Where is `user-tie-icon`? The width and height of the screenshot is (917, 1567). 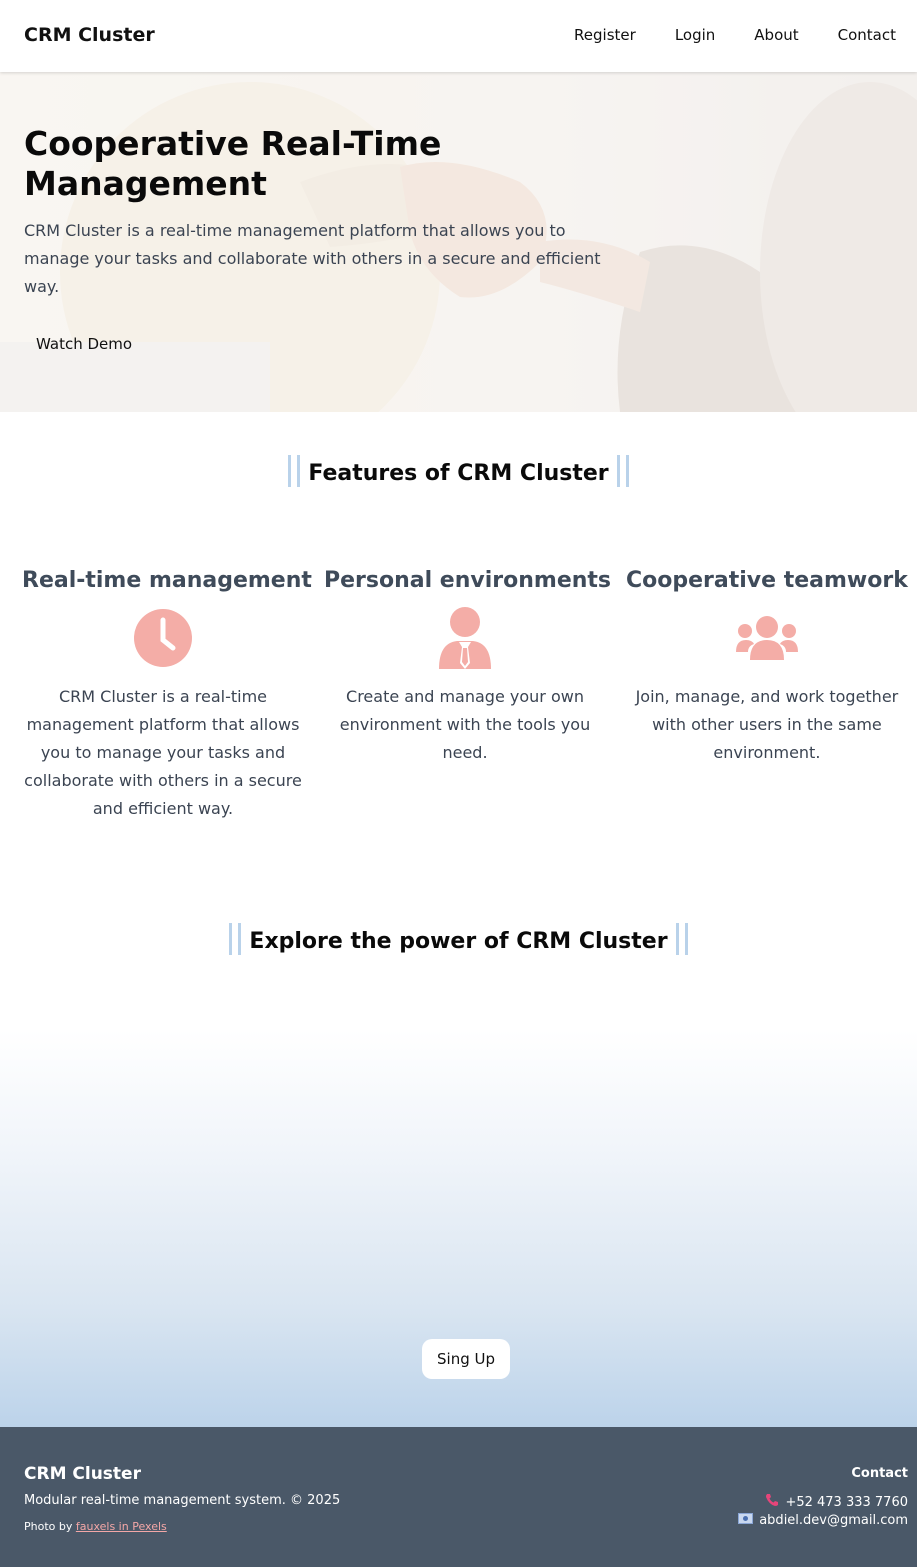 user-tie-icon is located at coordinates (465, 638).